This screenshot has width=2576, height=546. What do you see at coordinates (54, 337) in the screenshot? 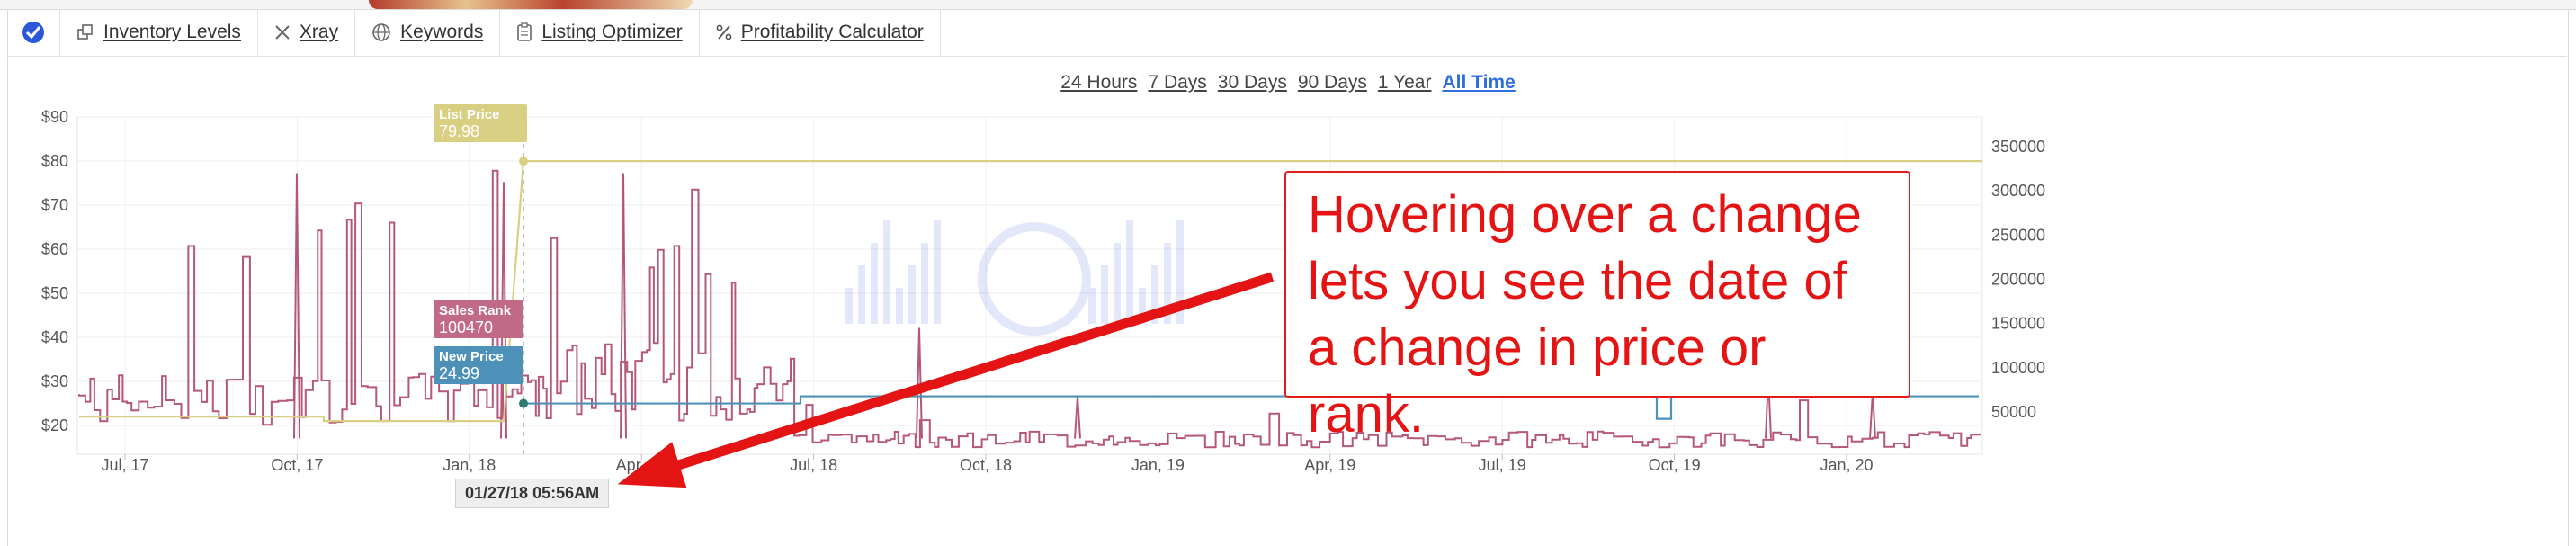
I see `y-left-tick-label: $40` at bounding box center [54, 337].